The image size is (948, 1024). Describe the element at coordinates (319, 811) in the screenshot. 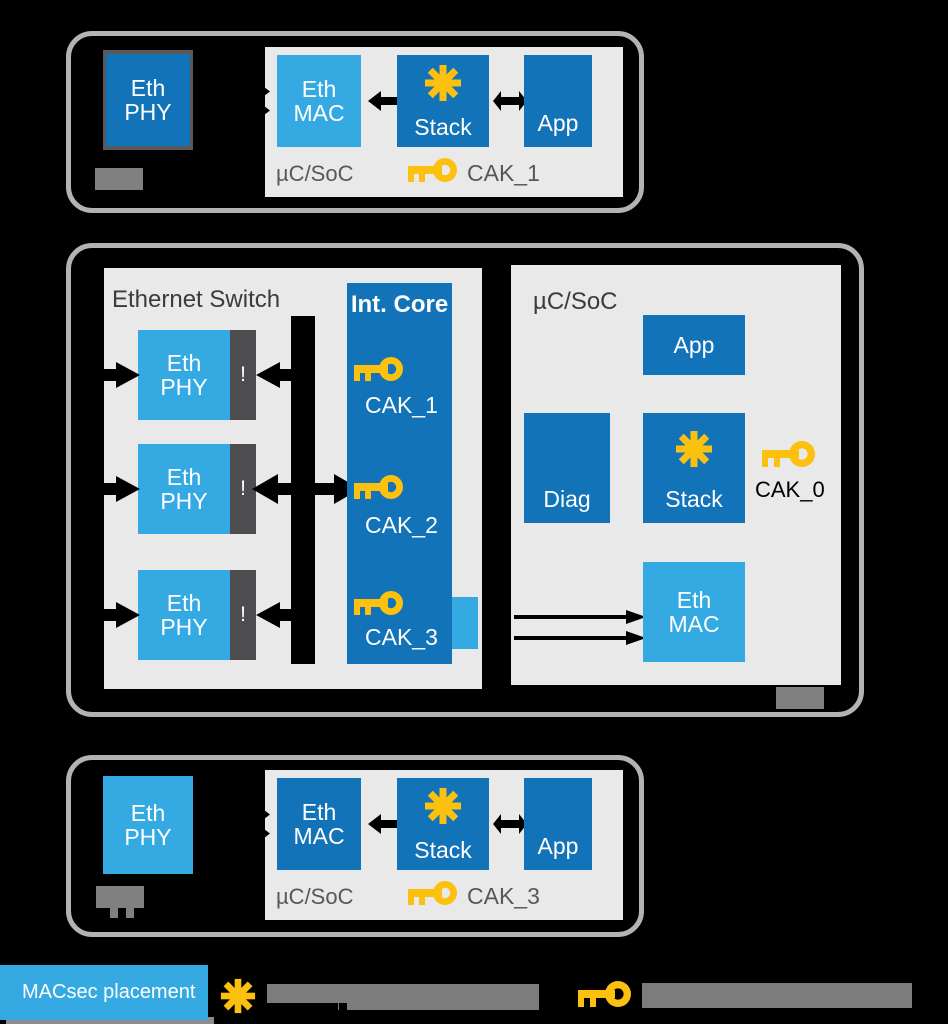

I see `bottom-eth-mac-label-1: Eth` at that location.